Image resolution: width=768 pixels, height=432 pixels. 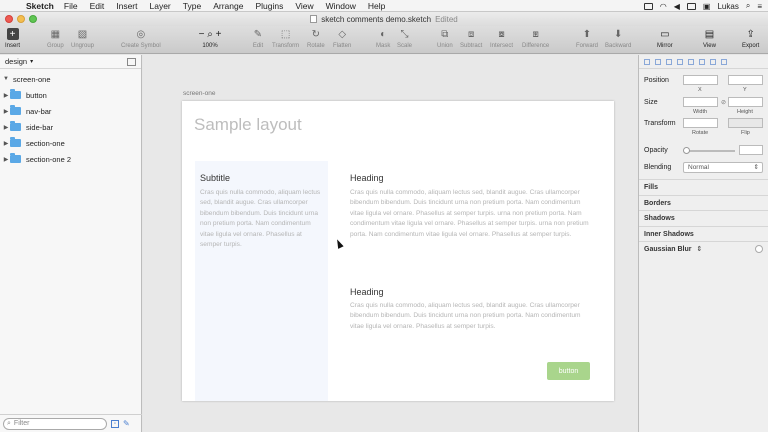 What do you see at coordinates (228, 6) in the screenshot?
I see `menu-arrange: Arrange` at bounding box center [228, 6].